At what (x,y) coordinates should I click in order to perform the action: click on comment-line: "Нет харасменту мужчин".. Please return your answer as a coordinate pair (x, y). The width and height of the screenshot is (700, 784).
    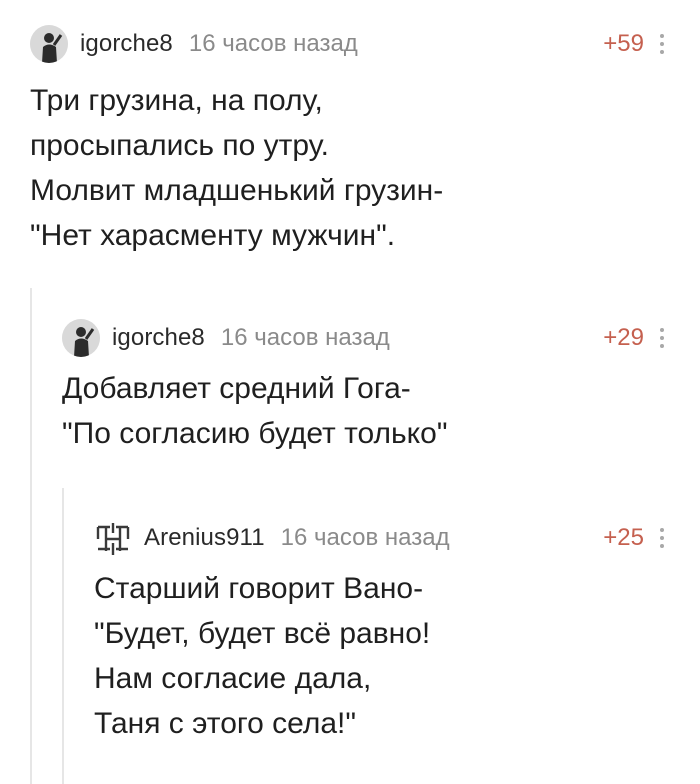
    Looking at the image, I should click on (213, 235).